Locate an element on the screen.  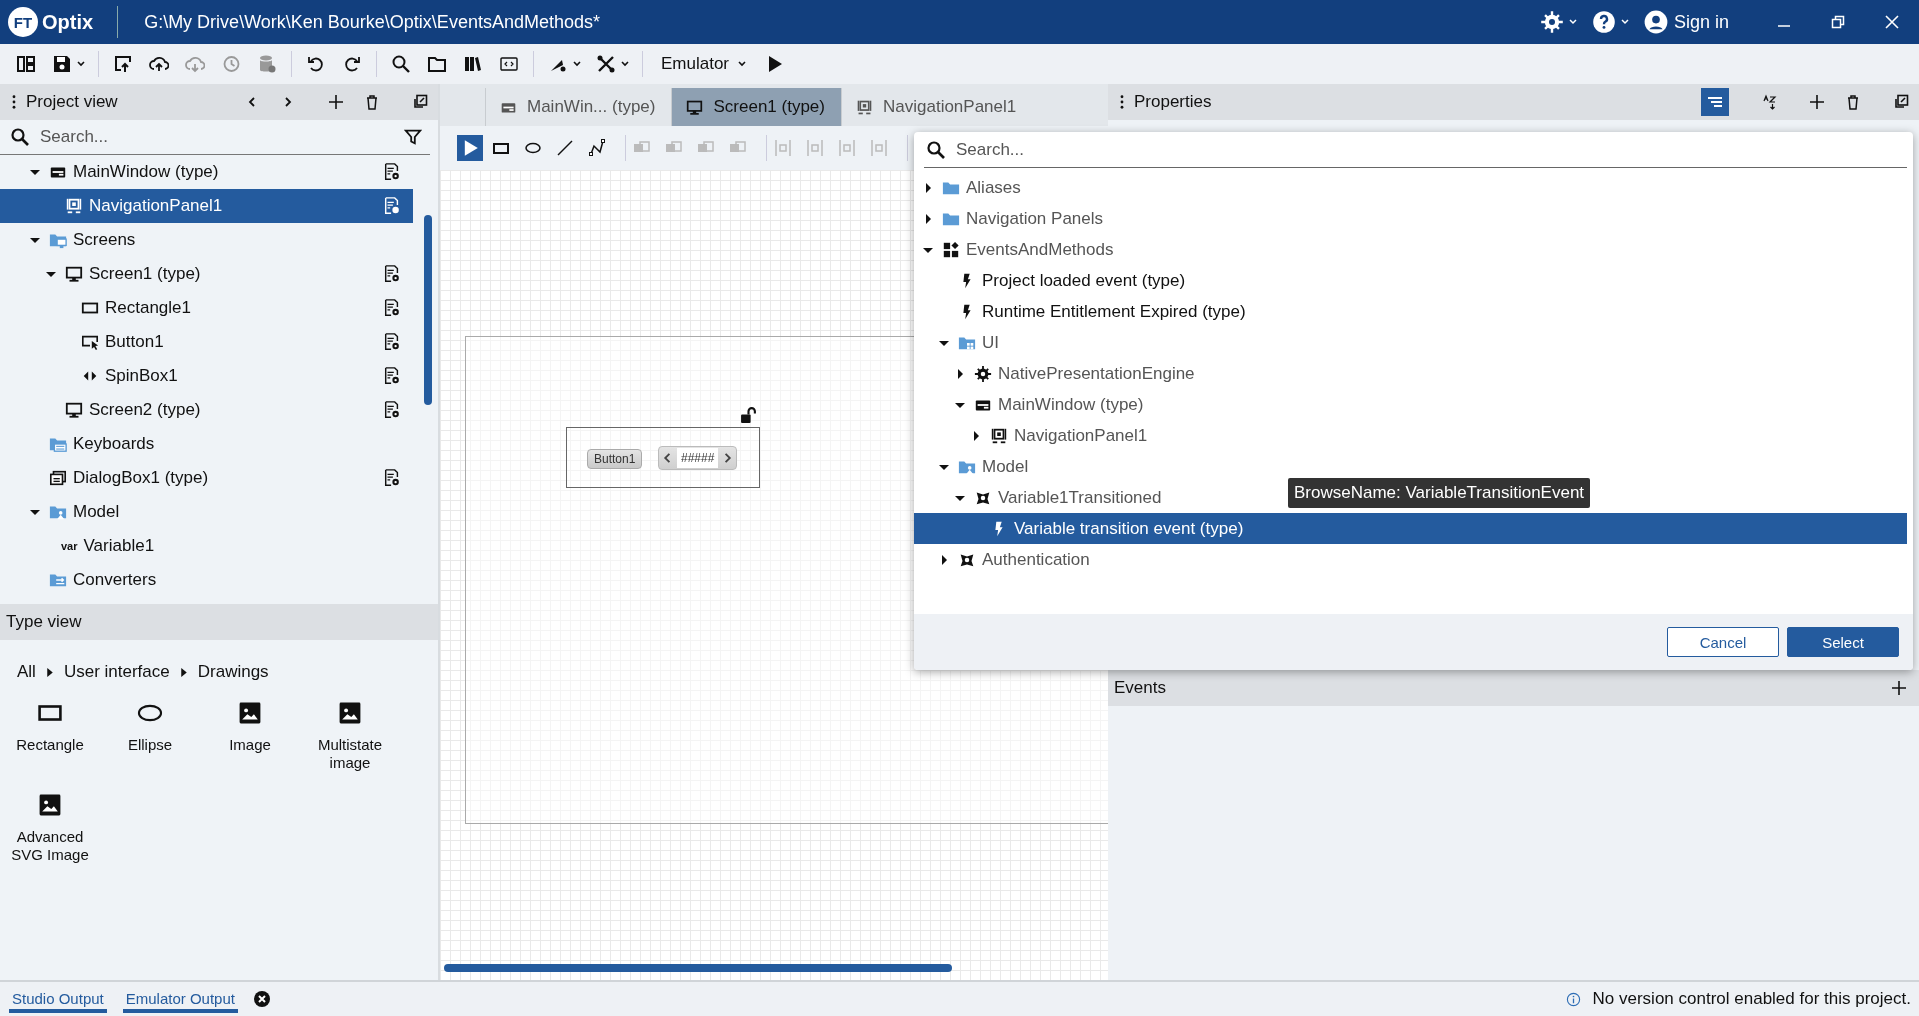
toolbox-item: Multistate image is located at coordinates (350, 736).